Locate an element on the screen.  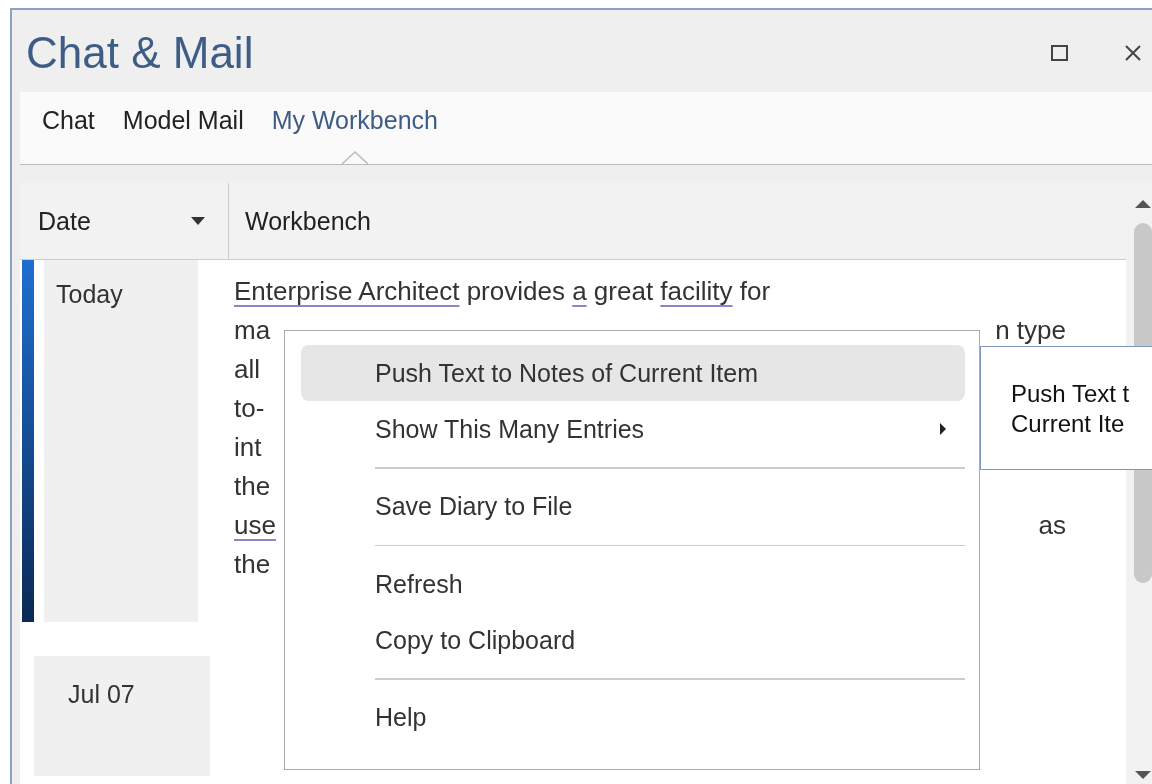
entry-text-fragment: use is located at coordinates (255, 526).